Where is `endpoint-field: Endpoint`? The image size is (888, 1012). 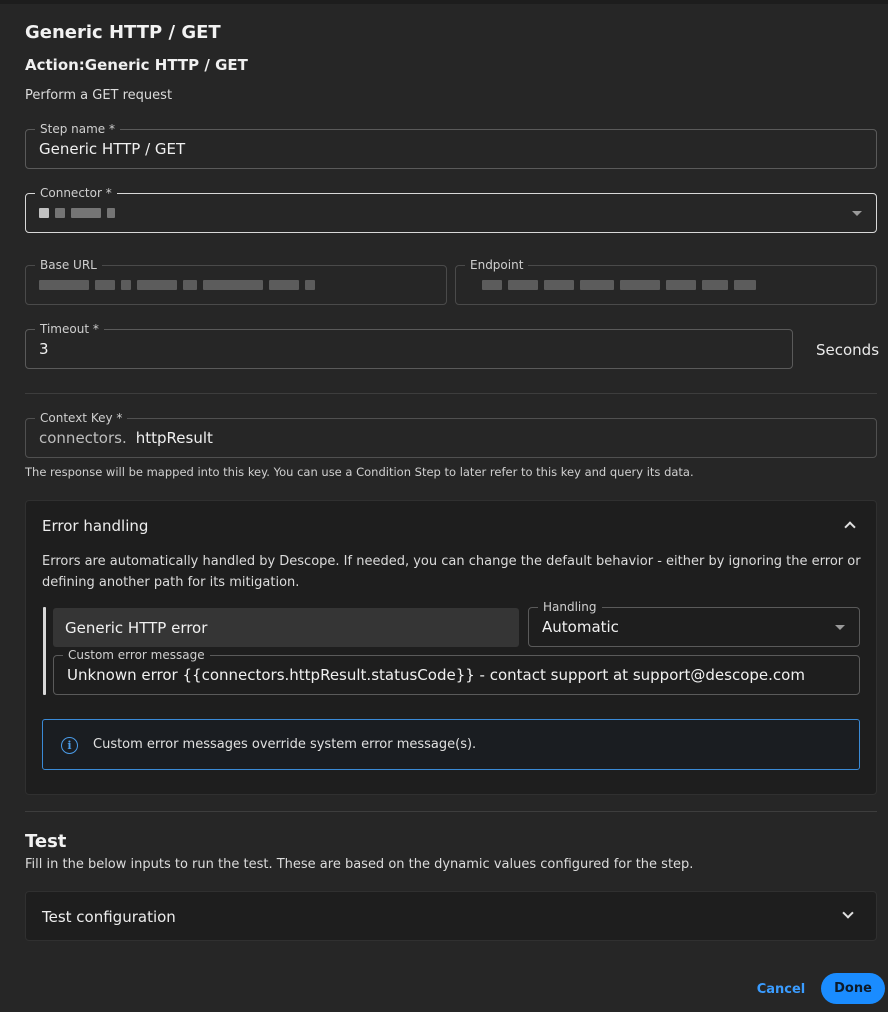 endpoint-field: Endpoint is located at coordinates (666, 281).